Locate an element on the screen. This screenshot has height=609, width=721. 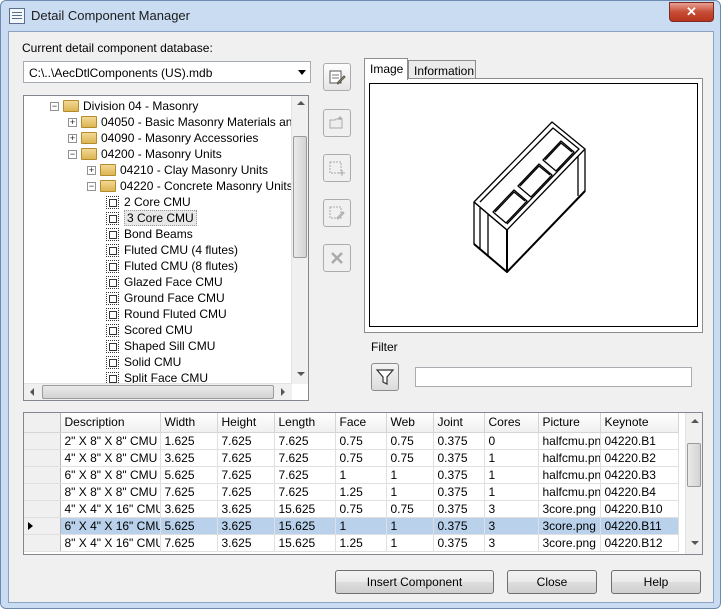
grid-vertical-scrollbar is located at coordinates (693, 483).